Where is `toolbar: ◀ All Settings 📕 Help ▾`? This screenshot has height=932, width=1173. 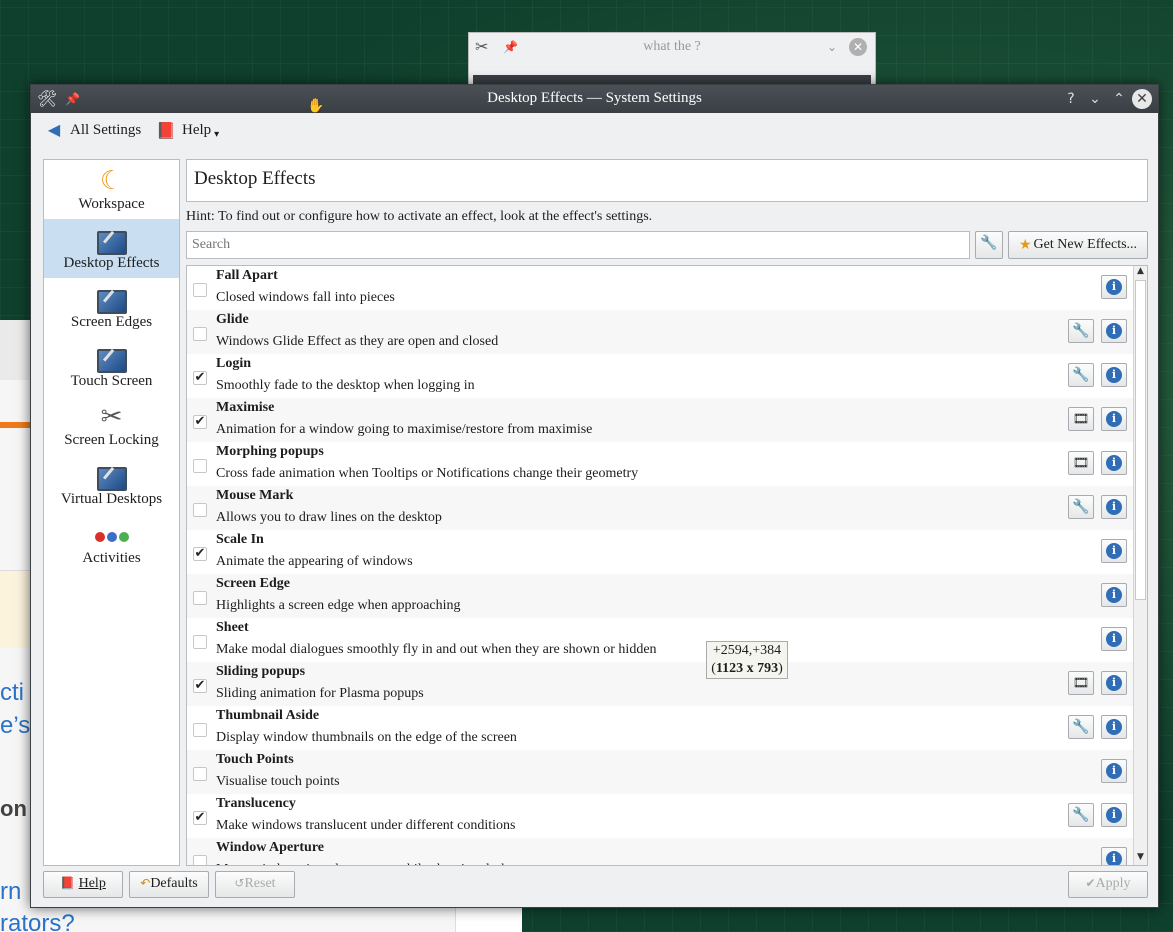 toolbar: ◀ All Settings 📕 Help ▾ is located at coordinates (594, 131).